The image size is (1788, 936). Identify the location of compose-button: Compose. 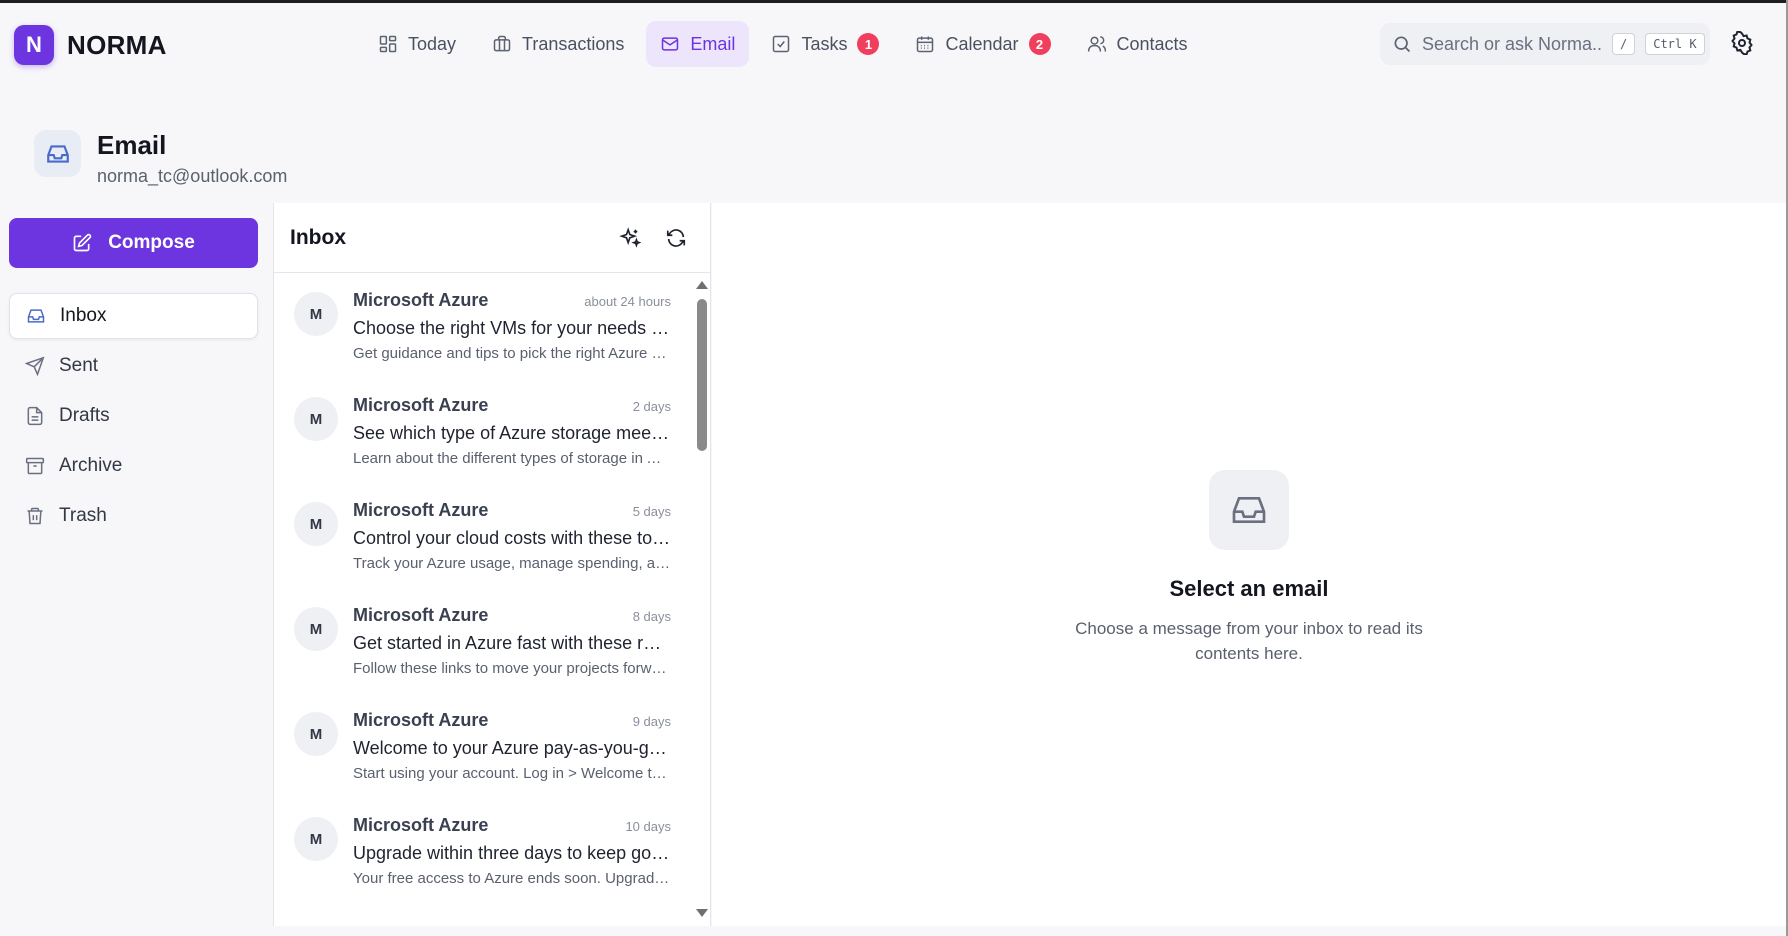
(133, 243).